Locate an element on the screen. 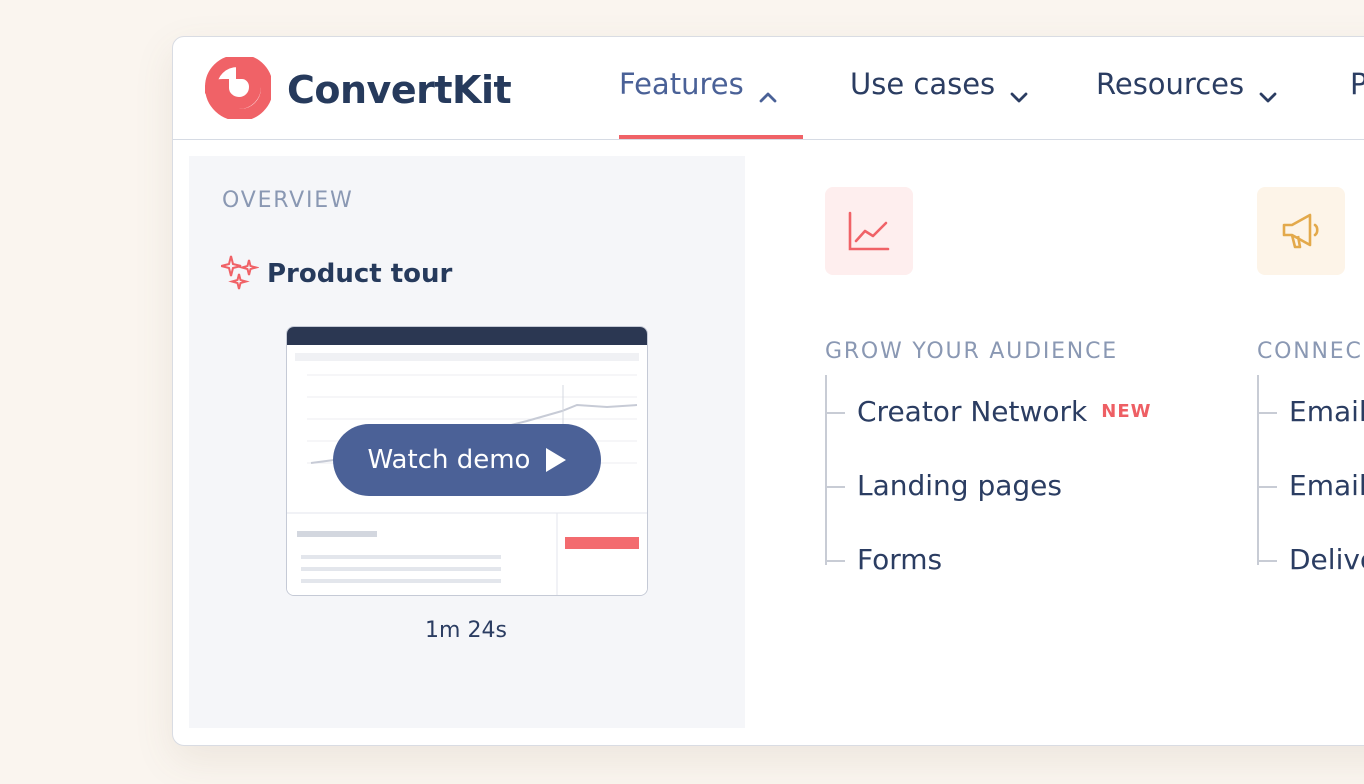  brand-name: ConvertKit is located at coordinates (399, 90).